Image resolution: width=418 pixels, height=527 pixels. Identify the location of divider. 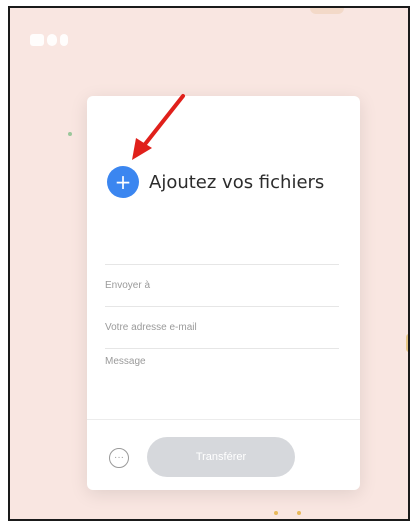
(223, 419).